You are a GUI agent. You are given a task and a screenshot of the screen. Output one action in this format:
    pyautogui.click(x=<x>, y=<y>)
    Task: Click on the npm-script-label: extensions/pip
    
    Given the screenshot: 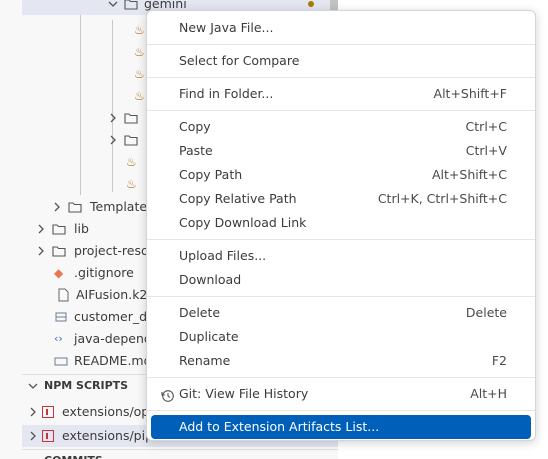 What is the action you would take?
    pyautogui.click(x=108, y=435)
    